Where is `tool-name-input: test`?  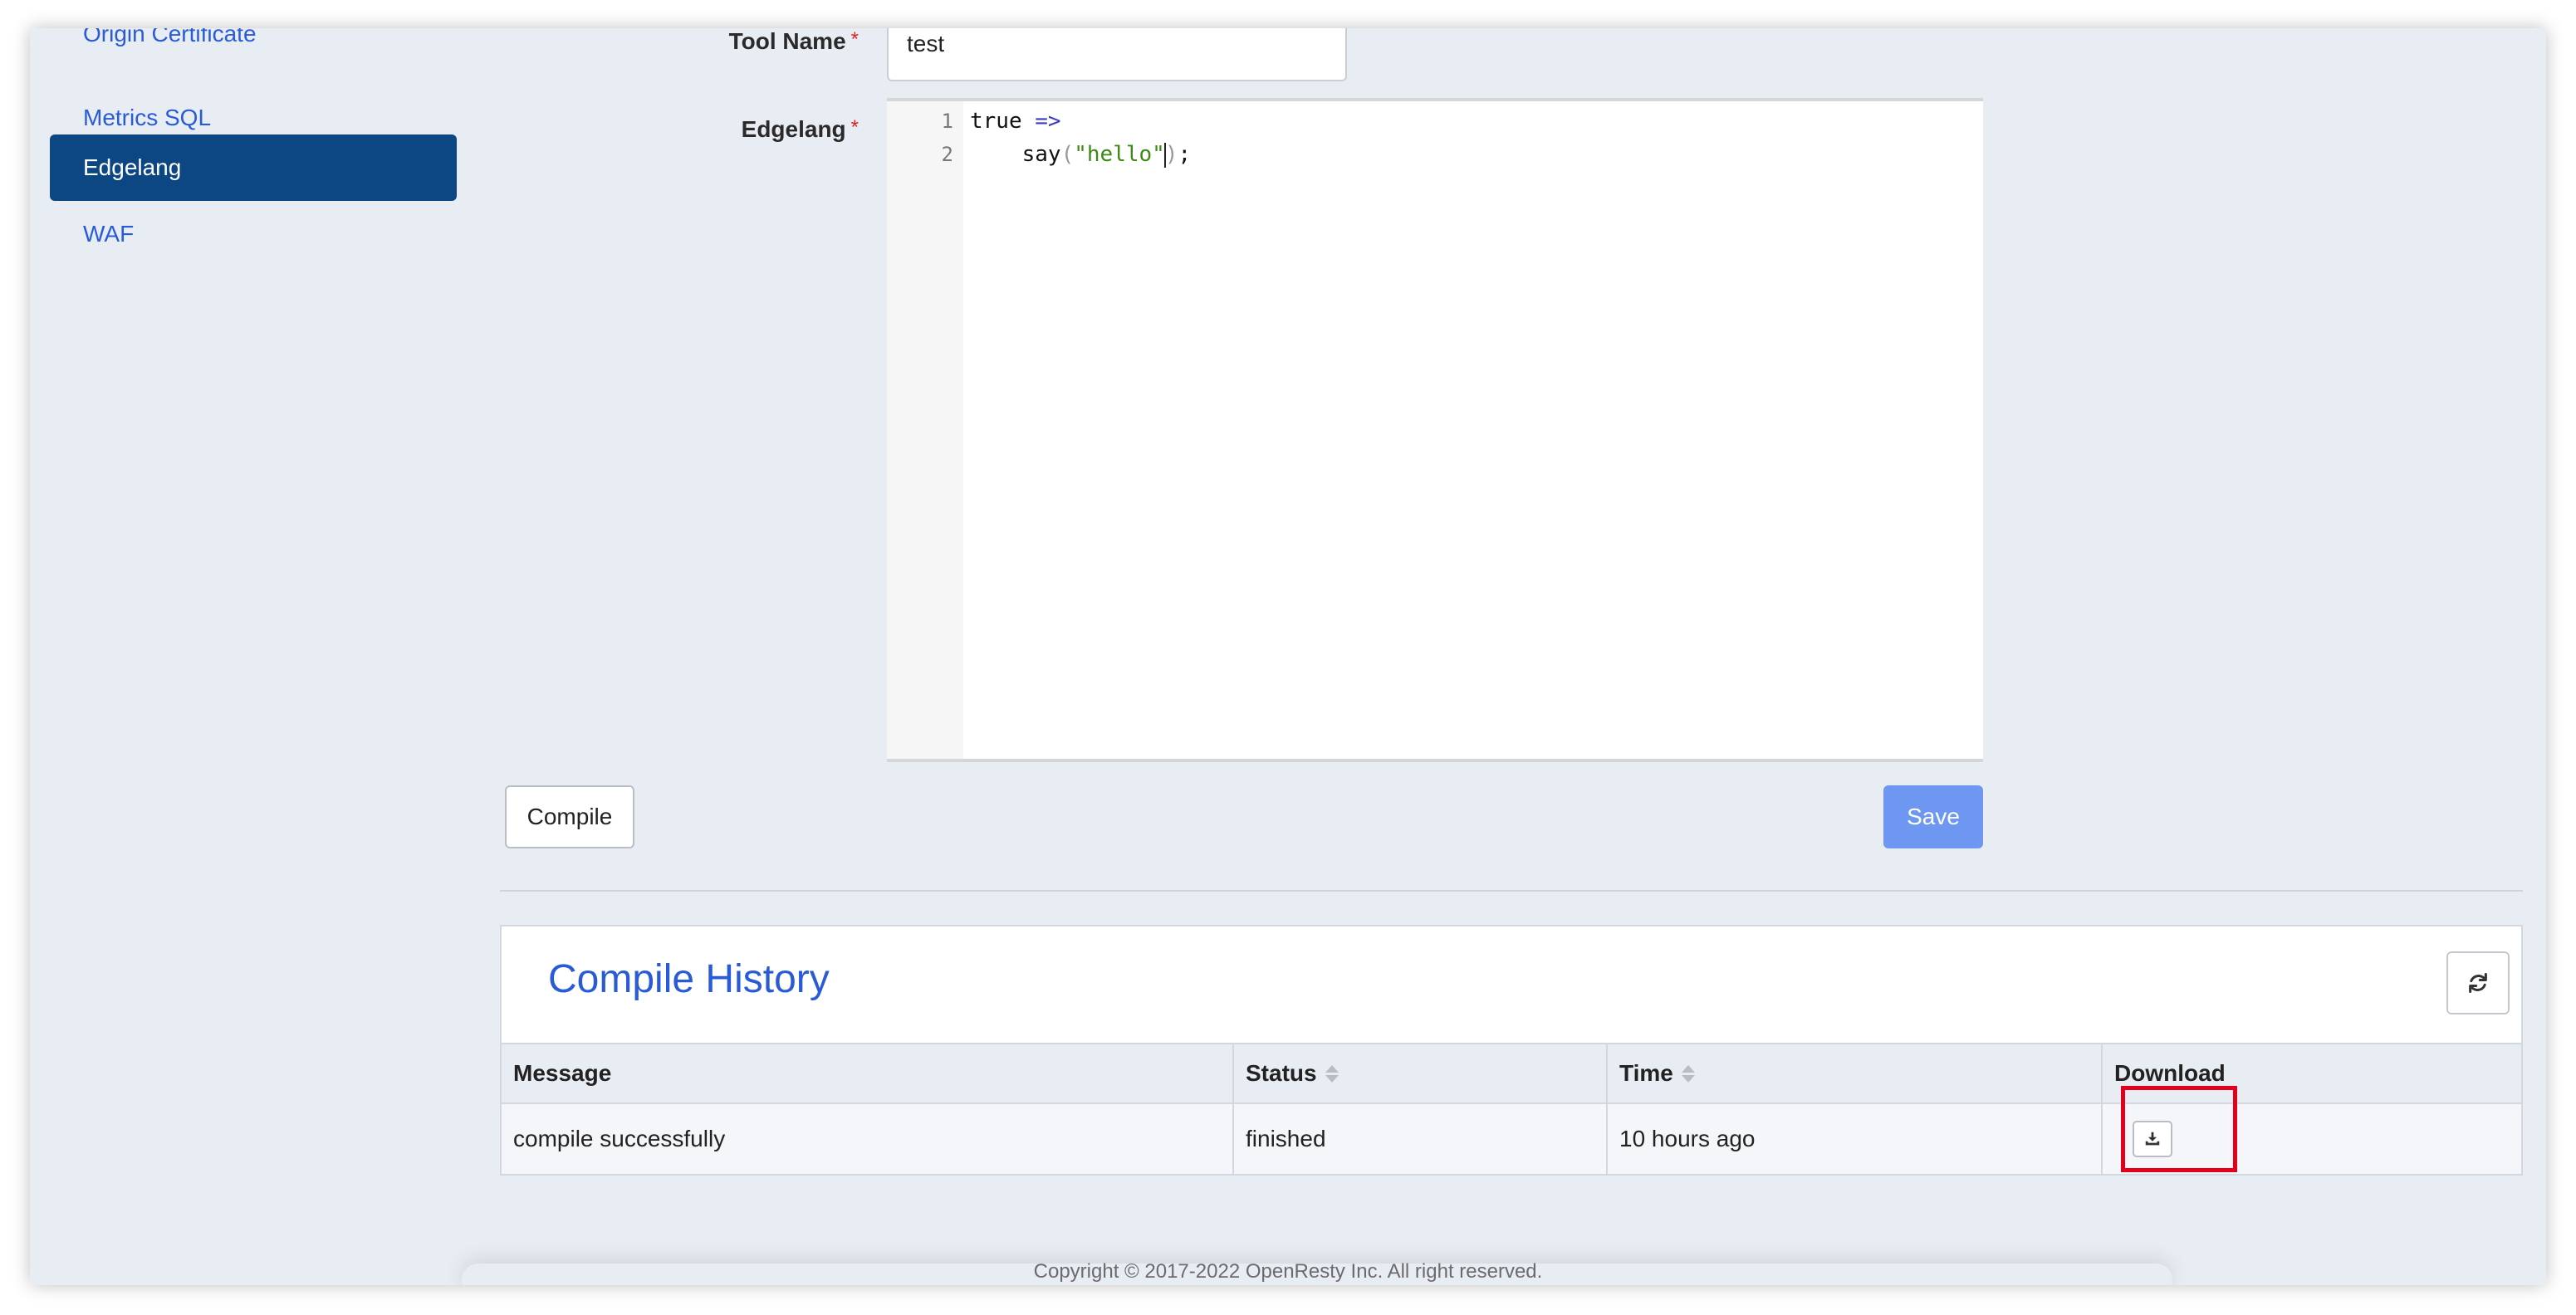
tool-name-input: test is located at coordinates (1117, 54).